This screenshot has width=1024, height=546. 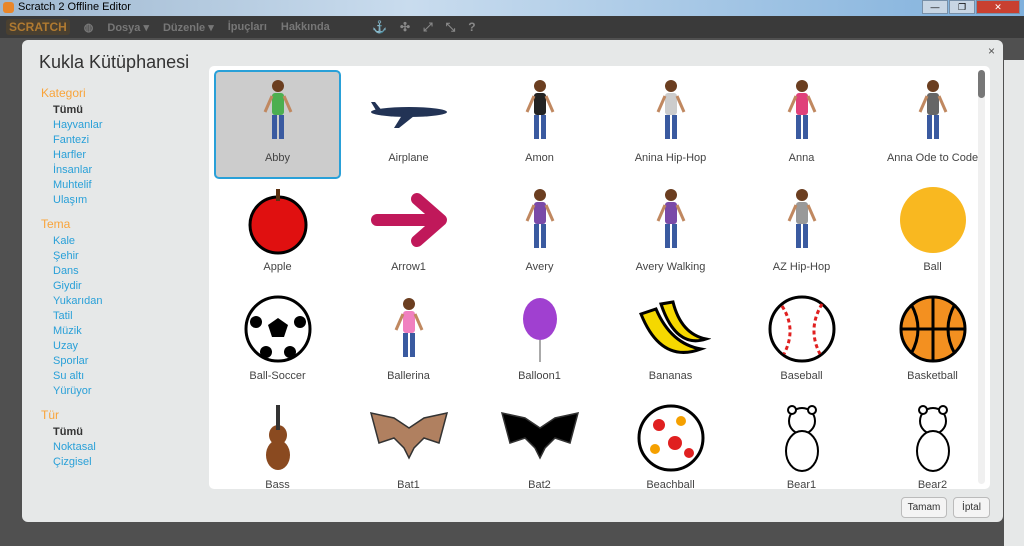 I want to click on filter-item: Uzay, so click(x=72, y=346).